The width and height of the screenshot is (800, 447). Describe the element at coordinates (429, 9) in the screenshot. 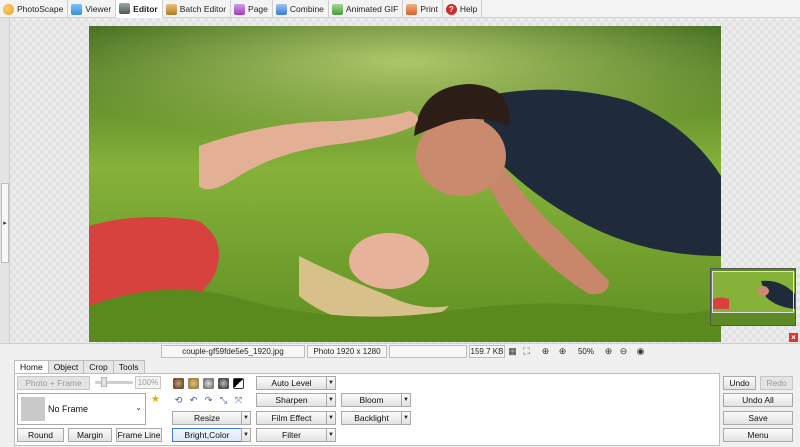

I see `tab-label: Print` at that location.